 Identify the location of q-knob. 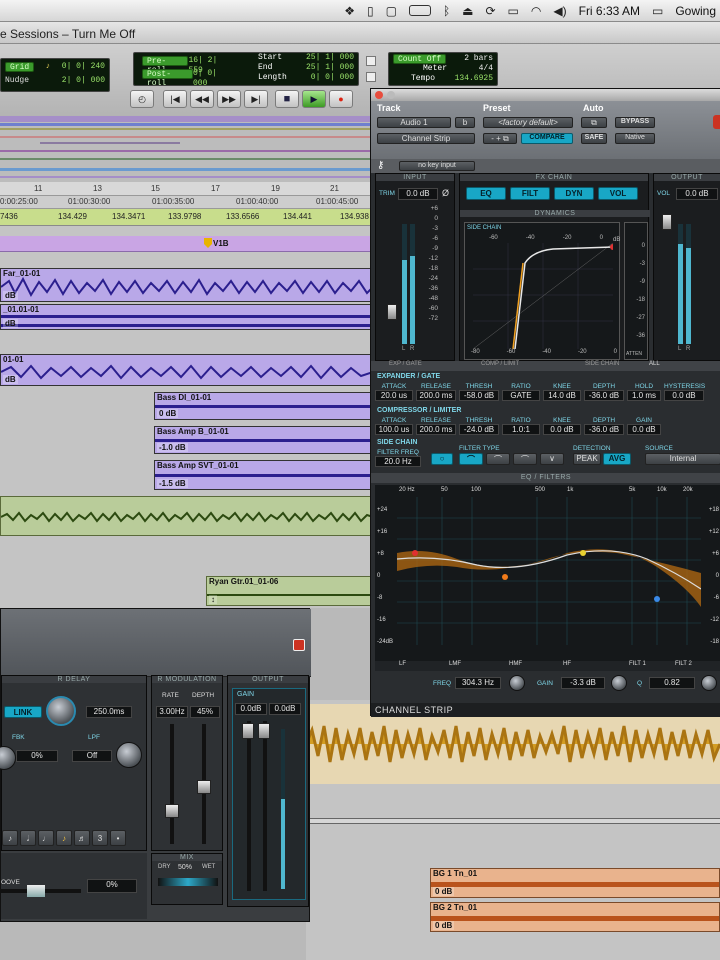
(709, 683).